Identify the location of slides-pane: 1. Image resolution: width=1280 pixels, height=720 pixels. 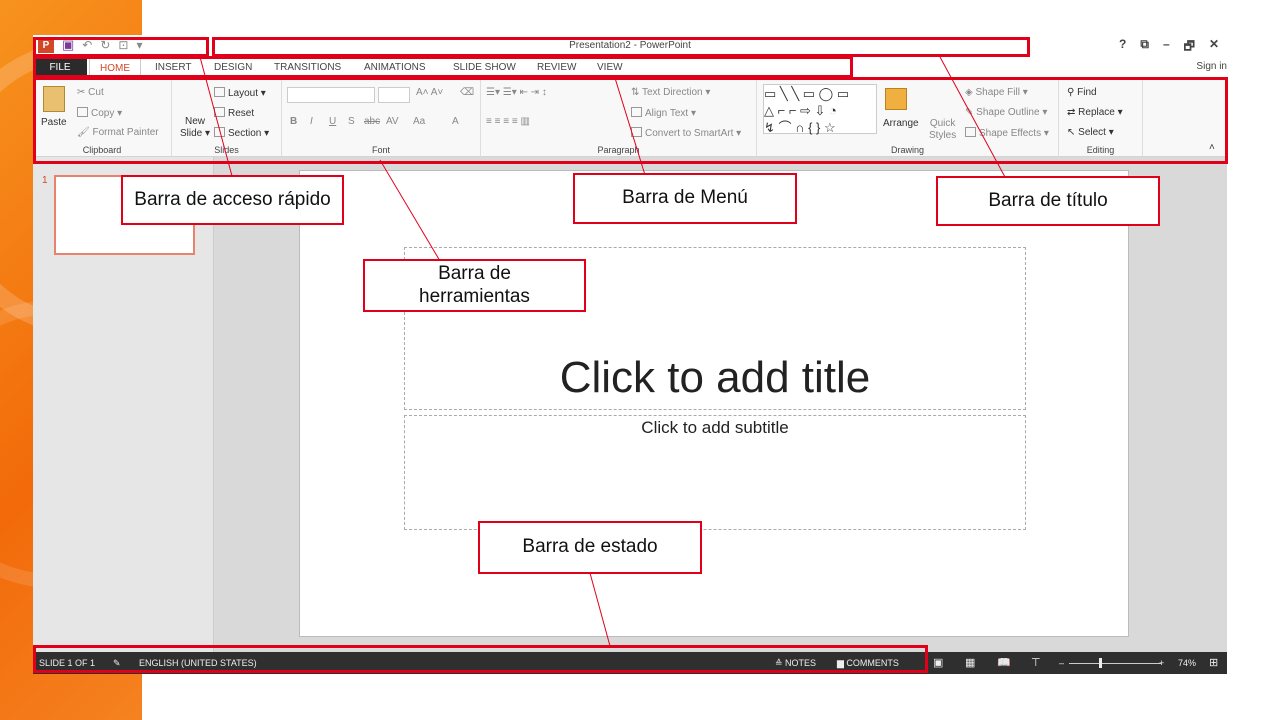
(123, 404).